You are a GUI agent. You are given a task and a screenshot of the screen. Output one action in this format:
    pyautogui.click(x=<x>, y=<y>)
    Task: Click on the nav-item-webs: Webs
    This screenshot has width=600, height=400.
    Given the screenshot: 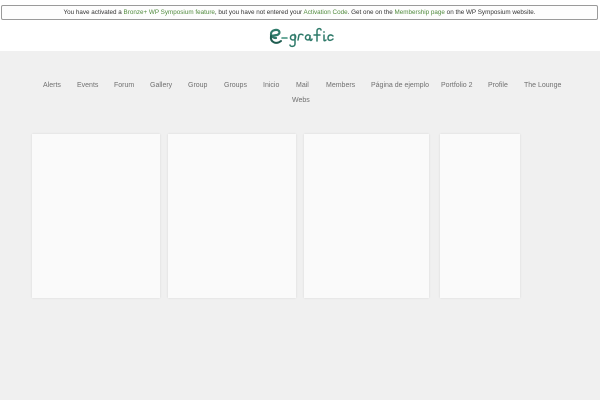 What is the action you would take?
    pyautogui.click(x=301, y=101)
    